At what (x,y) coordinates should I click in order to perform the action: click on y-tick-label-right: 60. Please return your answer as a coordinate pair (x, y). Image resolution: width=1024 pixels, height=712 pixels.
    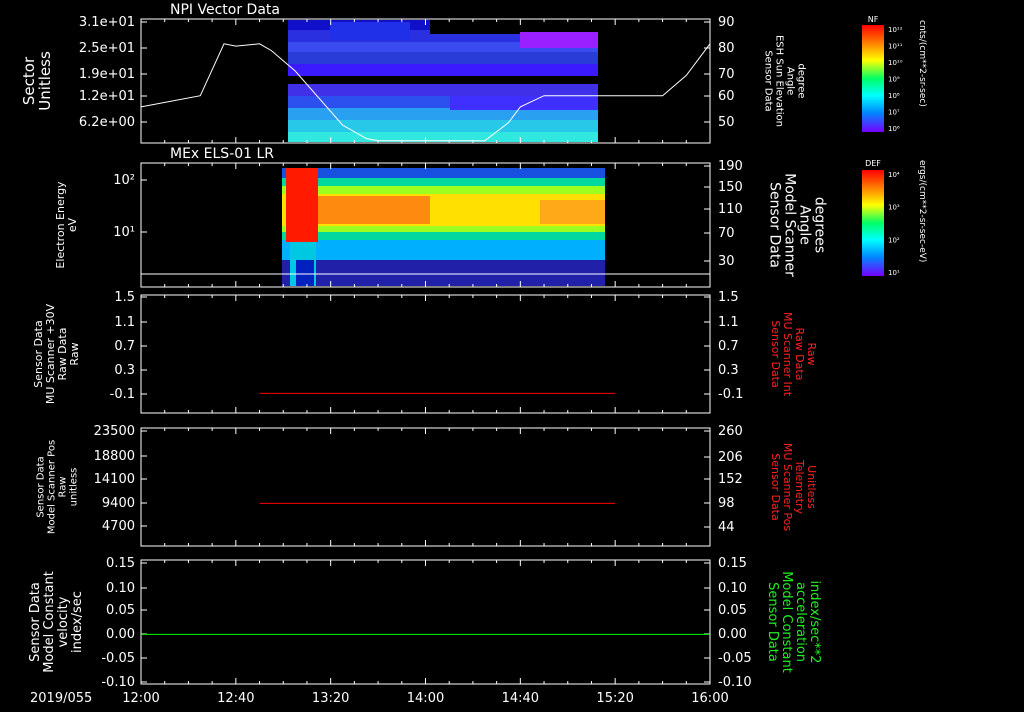
    Looking at the image, I should click on (726, 96).